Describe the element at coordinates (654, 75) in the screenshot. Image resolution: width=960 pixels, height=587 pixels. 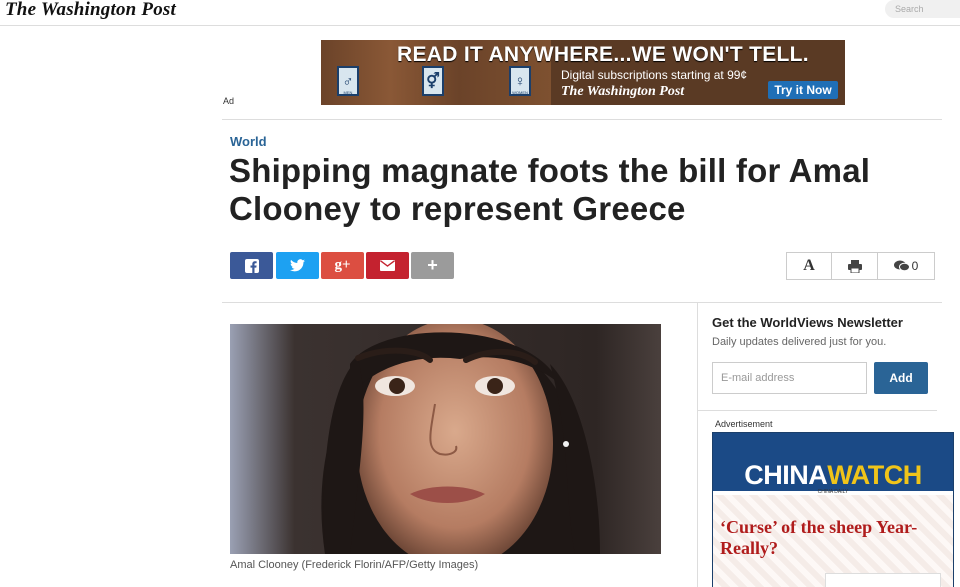
I see `ad-subline: Digital subscriptions starting at 99¢` at that location.